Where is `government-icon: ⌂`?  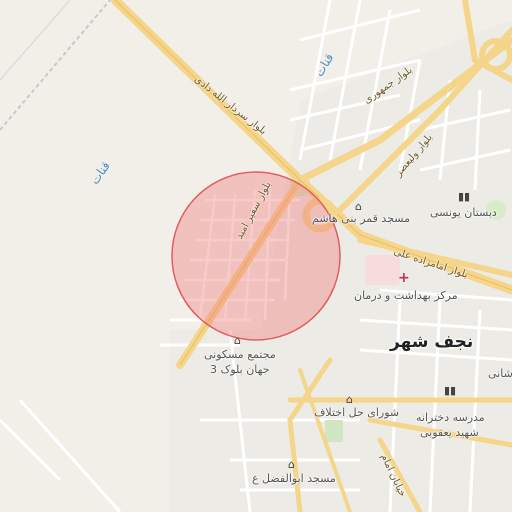
government-icon: ⌂ is located at coordinates (349, 399).